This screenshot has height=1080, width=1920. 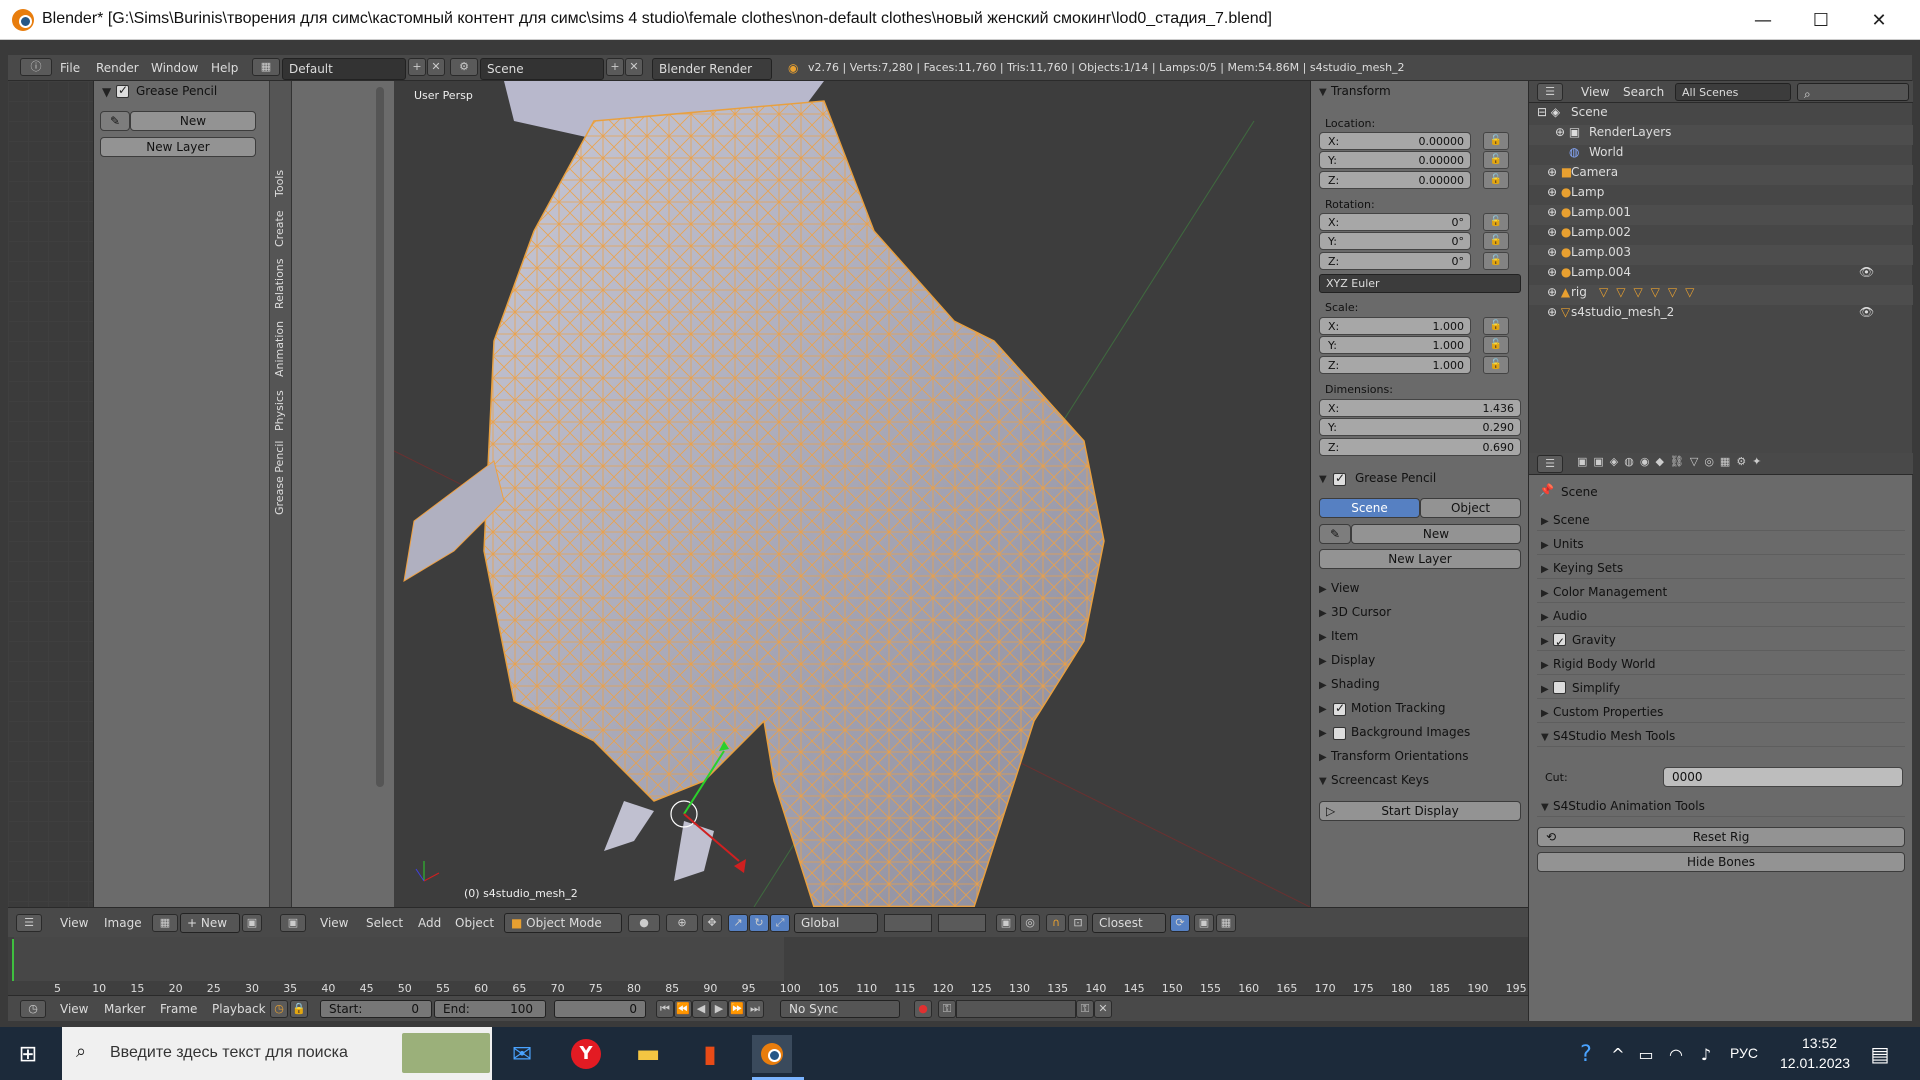 What do you see at coordinates (1721, 235) in the screenshot?
I see `outliner-row: ⊕ ● Lamp.002` at bounding box center [1721, 235].